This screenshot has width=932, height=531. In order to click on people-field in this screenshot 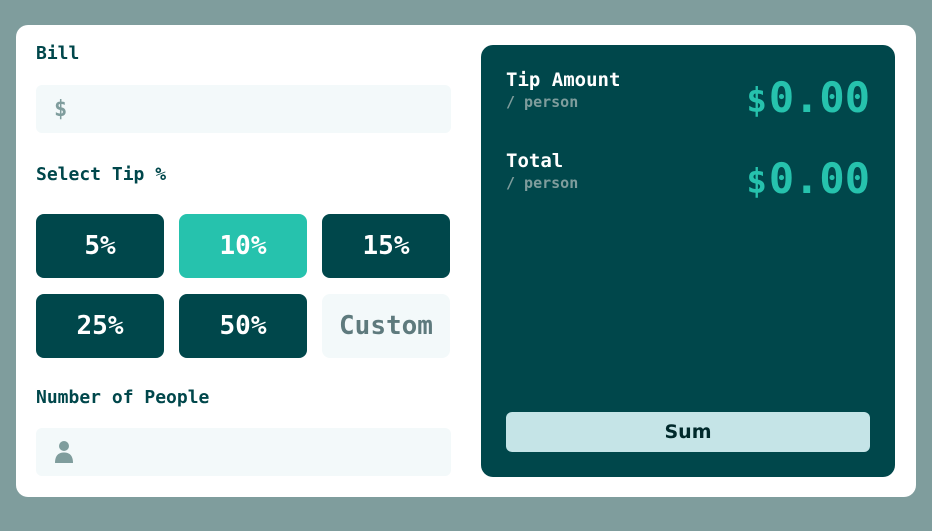, I will do `click(243, 452)`.